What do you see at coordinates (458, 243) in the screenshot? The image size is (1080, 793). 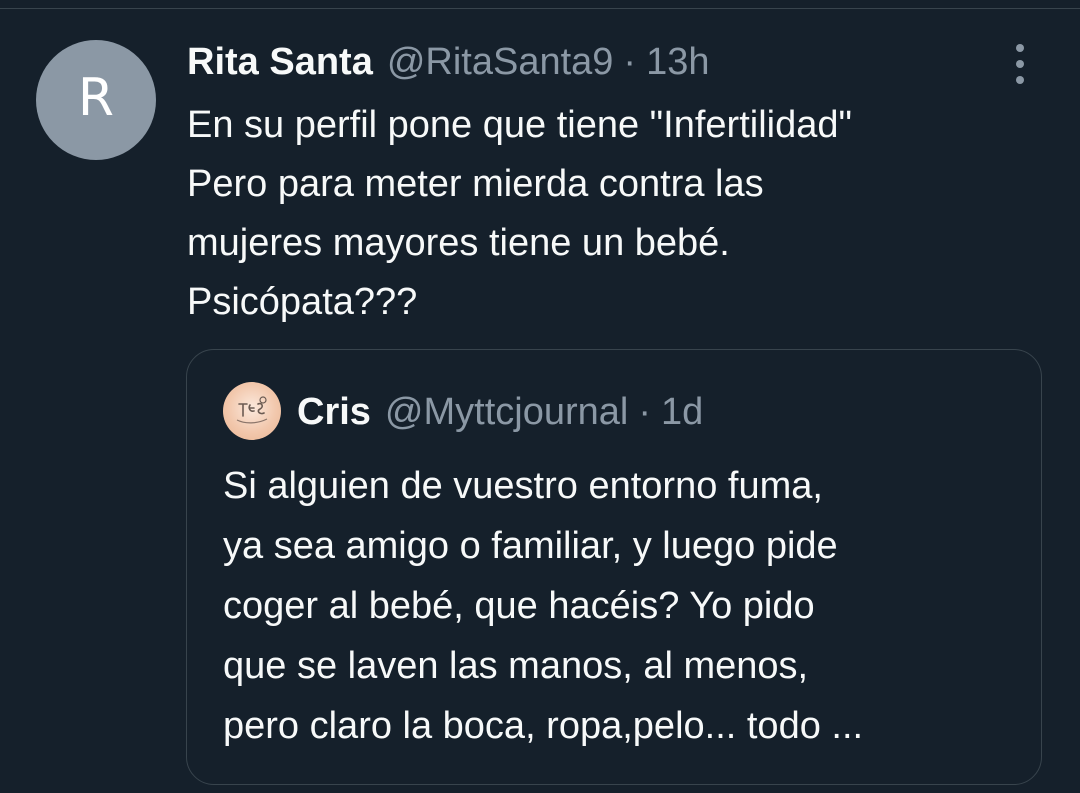 I see `tweet-text-line: mujeres mayores tiene un bebé.` at bounding box center [458, 243].